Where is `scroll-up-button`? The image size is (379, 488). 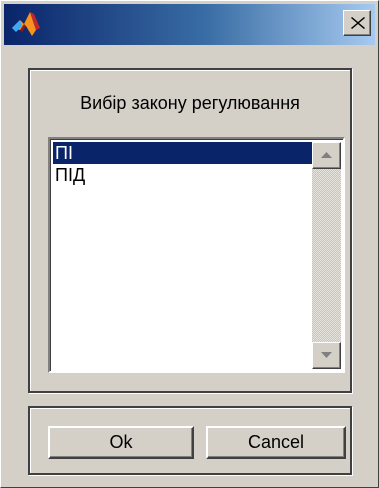 scroll-up-button is located at coordinates (326, 155).